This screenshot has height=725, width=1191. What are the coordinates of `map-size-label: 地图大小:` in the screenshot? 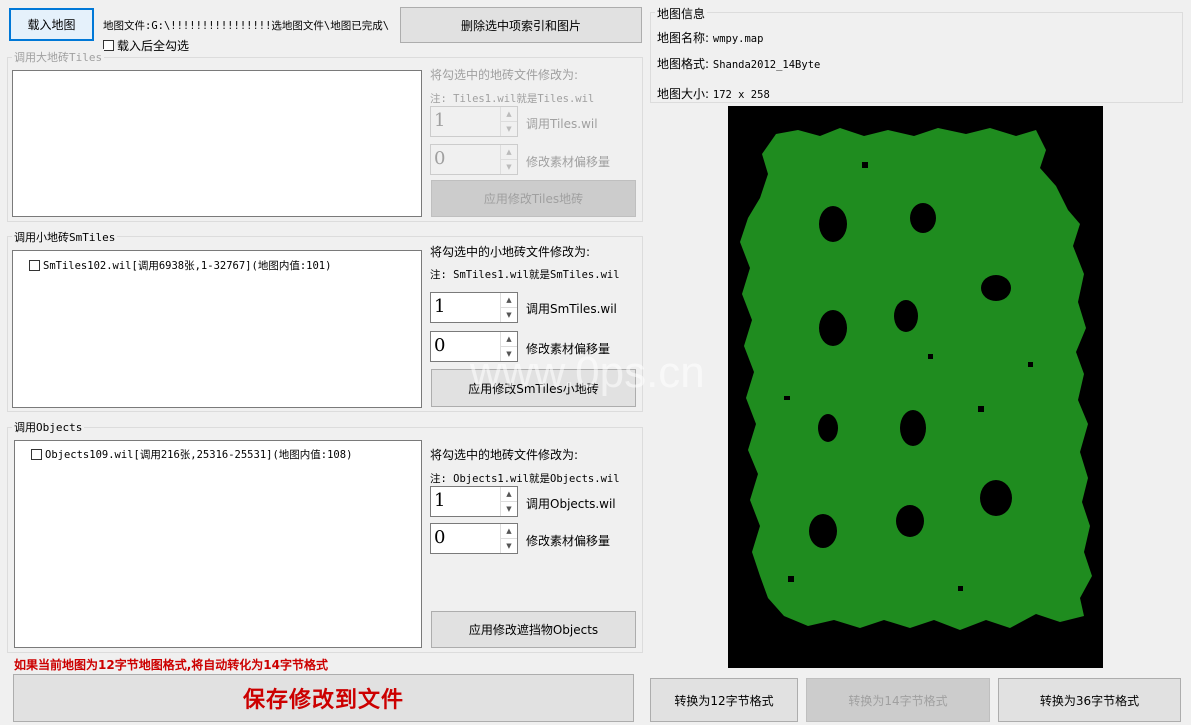 It's located at (683, 94).